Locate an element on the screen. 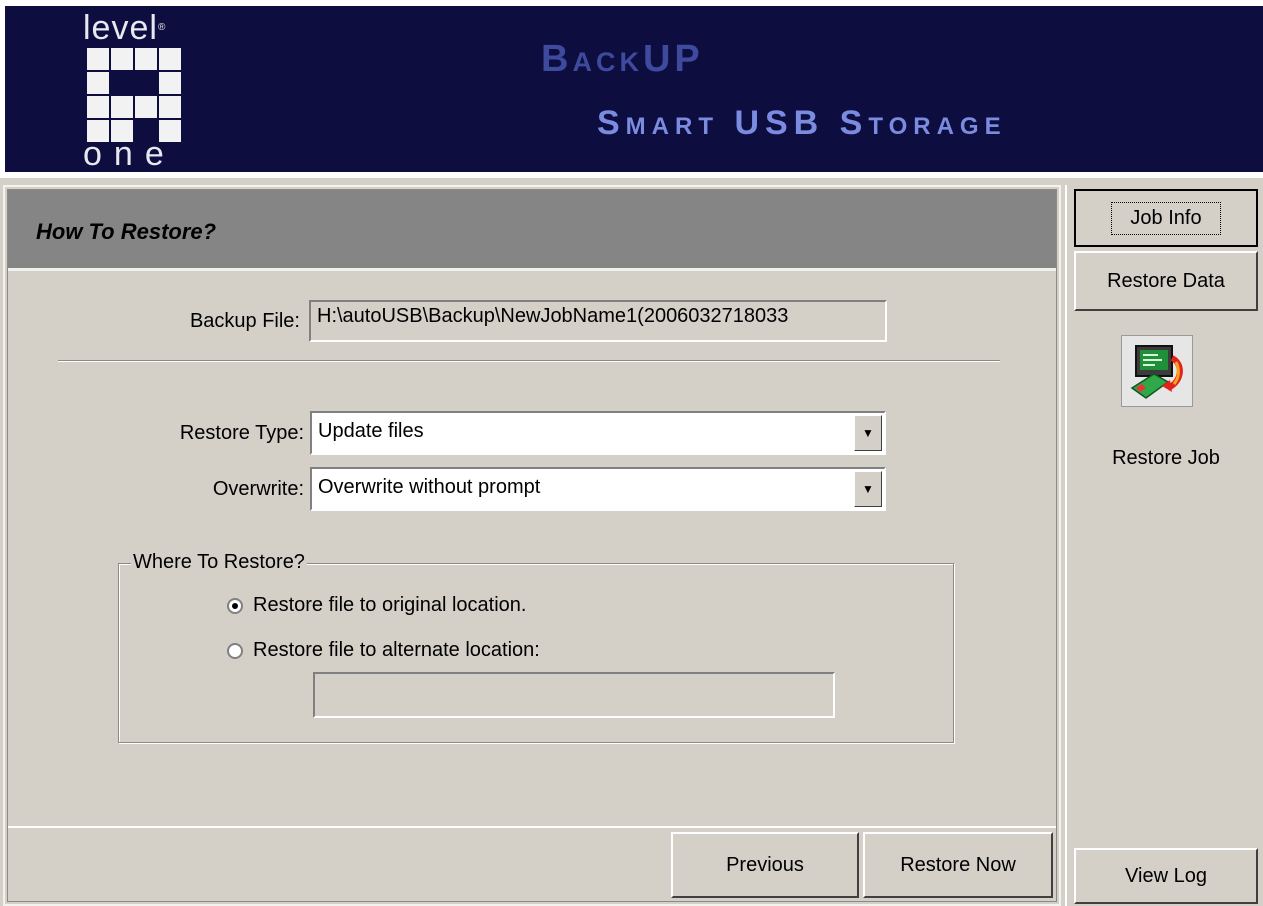 The height and width of the screenshot is (906, 1263). logo-bottom-text: one is located at coordinates (129, 154).